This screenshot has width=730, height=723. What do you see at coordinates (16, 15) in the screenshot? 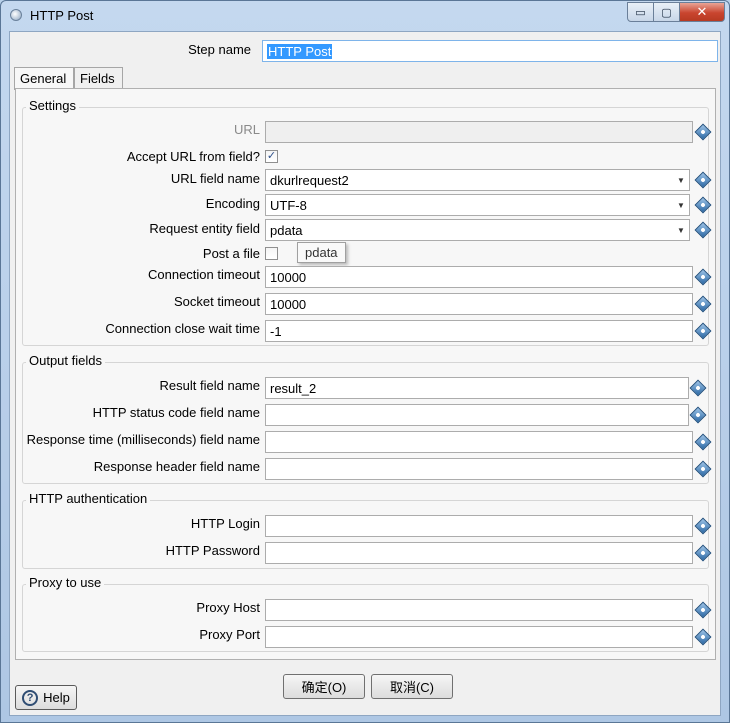
I see `app-icon` at bounding box center [16, 15].